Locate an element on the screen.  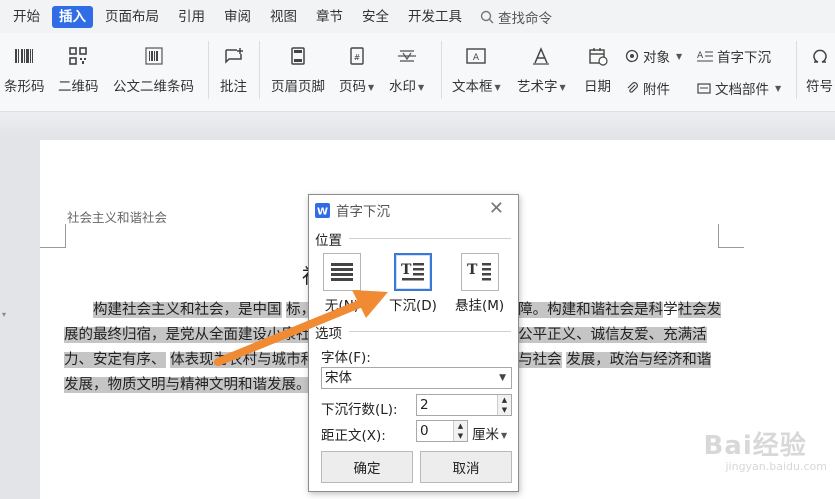
search-command: 查找命令 is located at coordinates (516, 17).